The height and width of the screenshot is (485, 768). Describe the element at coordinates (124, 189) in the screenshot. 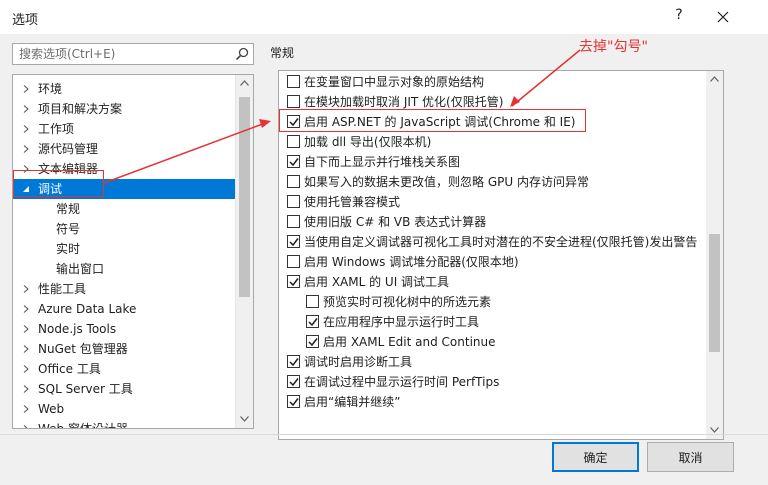

I see `tree-item: 调试` at that location.